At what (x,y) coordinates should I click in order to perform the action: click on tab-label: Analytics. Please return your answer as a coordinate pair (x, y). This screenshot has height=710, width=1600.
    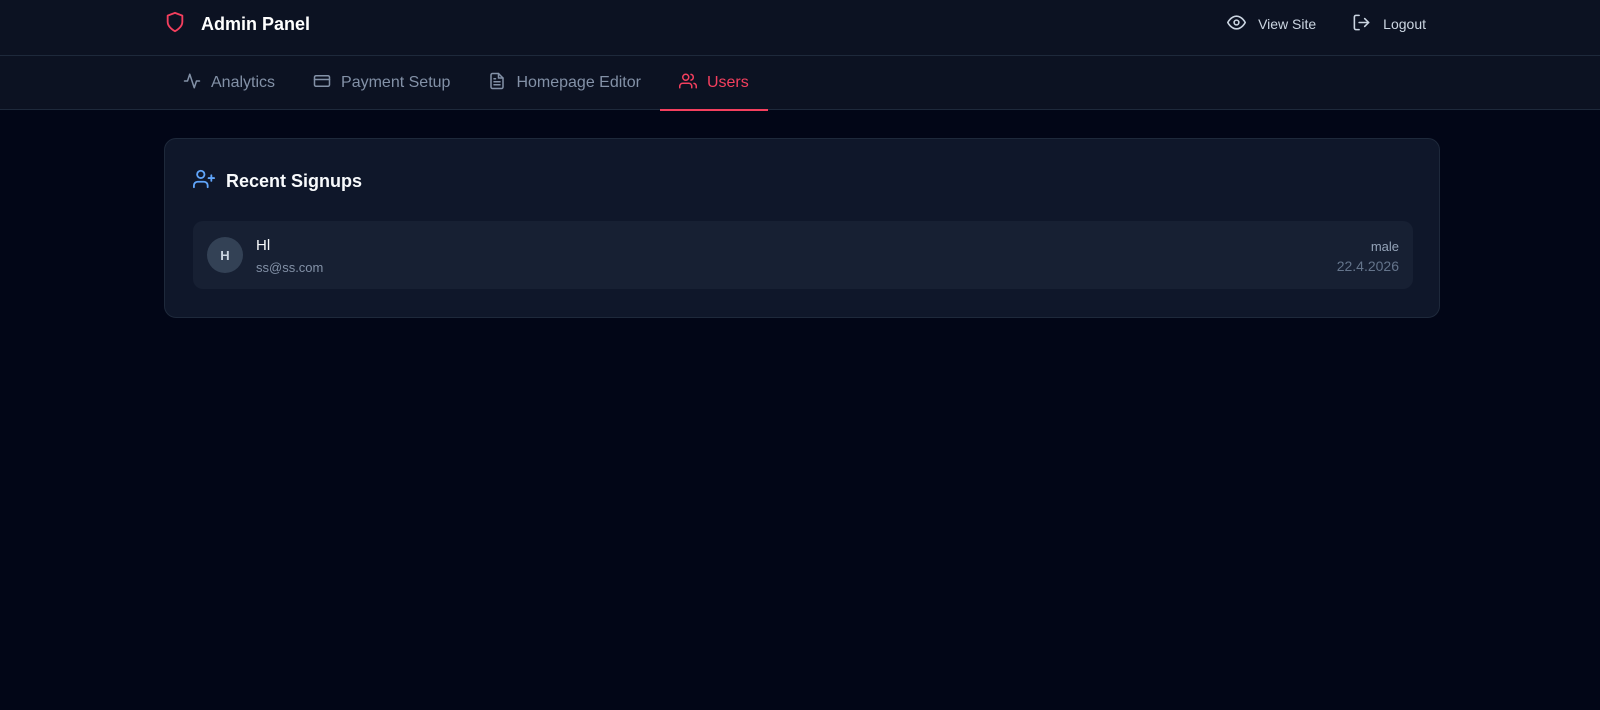
    Looking at the image, I should click on (243, 82).